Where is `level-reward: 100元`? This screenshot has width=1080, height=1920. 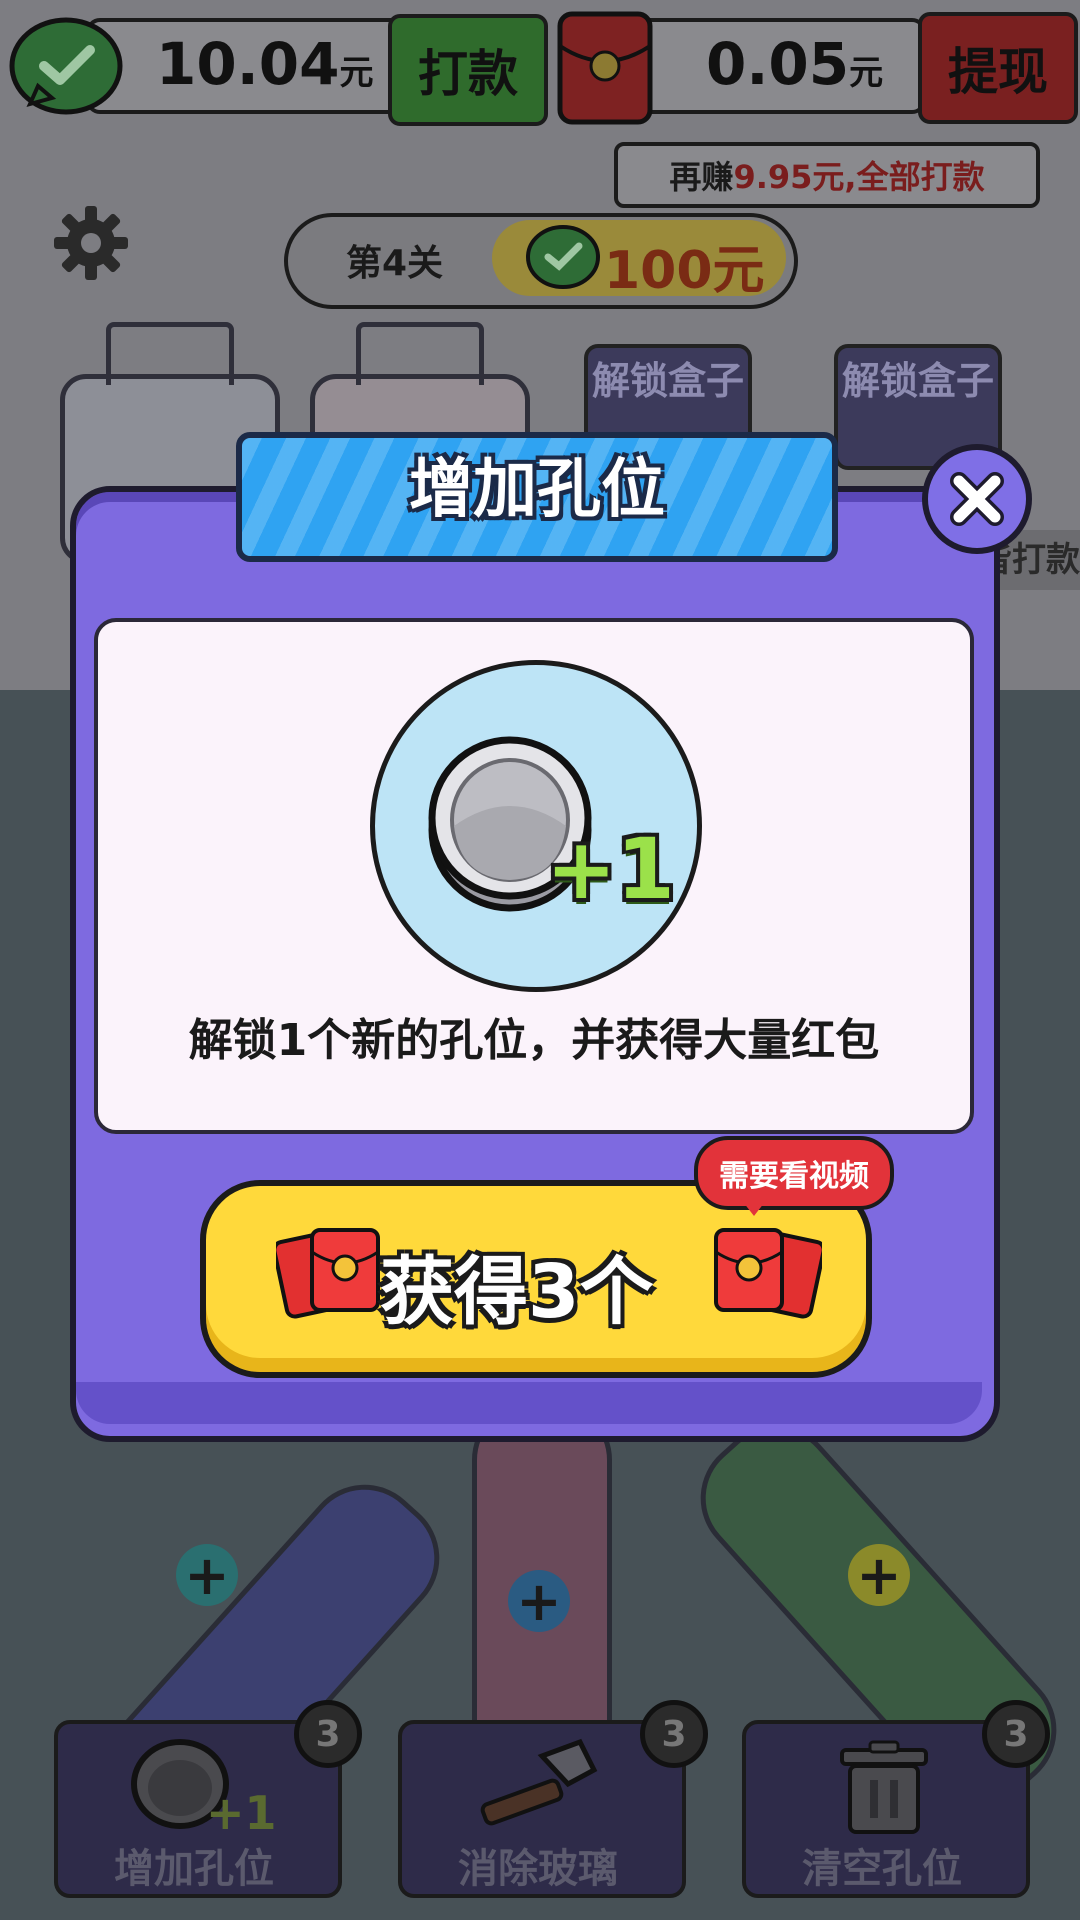
level-reward: 100元 is located at coordinates (684, 271).